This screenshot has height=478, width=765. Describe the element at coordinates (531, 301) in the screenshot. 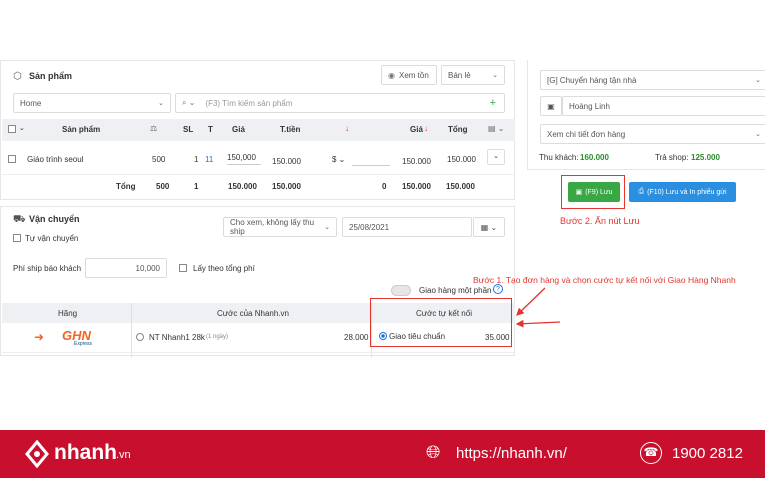

I see `arrow-to-highlight-line` at that location.